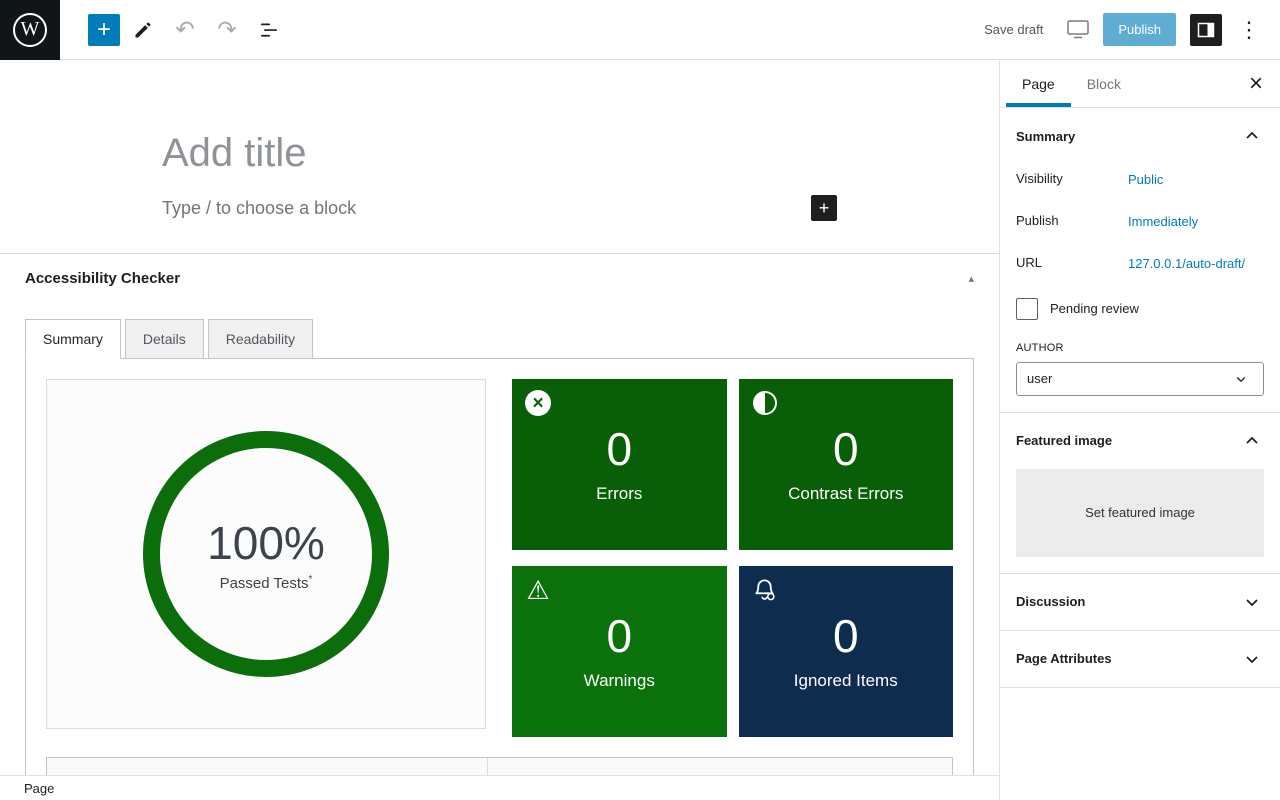 This screenshot has width=1280, height=800. I want to click on contrast-errors-card: 0 Contrast Errors, so click(845, 464).